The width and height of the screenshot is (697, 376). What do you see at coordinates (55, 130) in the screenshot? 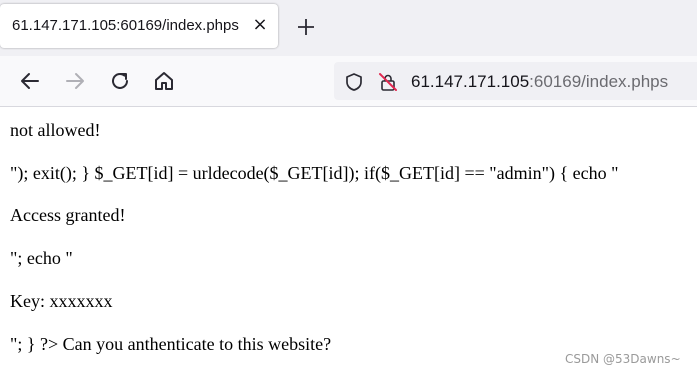
I see `page-text-line: not allowed!` at bounding box center [55, 130].